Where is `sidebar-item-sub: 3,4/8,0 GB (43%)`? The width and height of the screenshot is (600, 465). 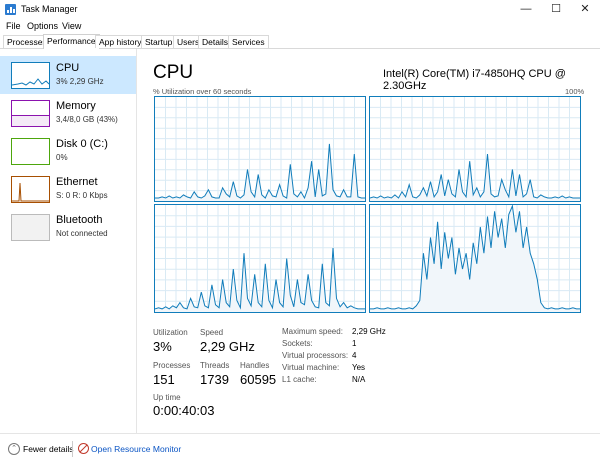 sidebar-item-sub: 3,4/8,0 GB (43%) is located at coordinates (87, 119).